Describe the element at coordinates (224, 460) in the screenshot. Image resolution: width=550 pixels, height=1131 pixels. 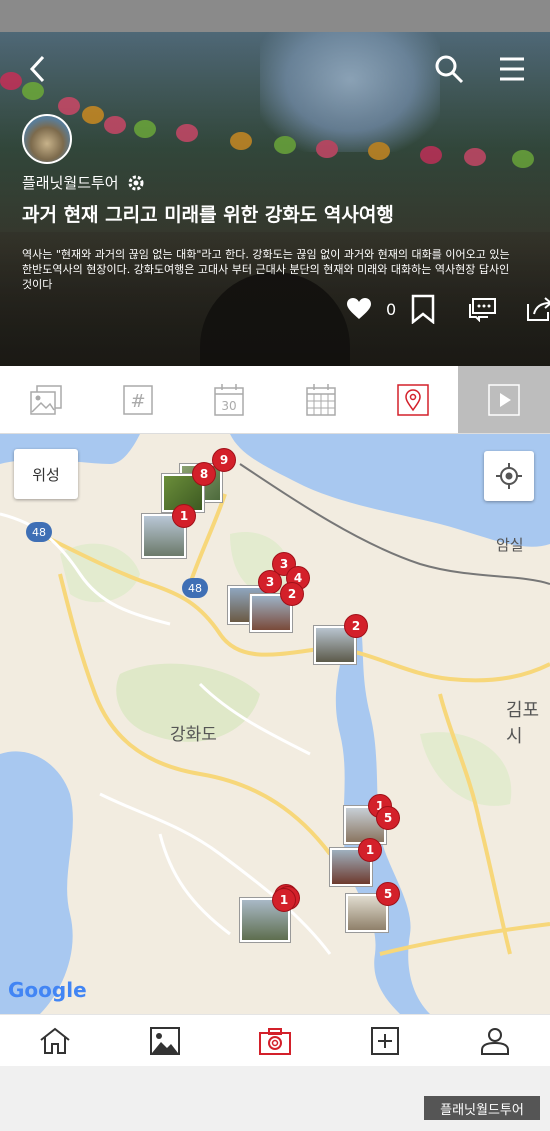
I see `marker-count: 9` at that location.